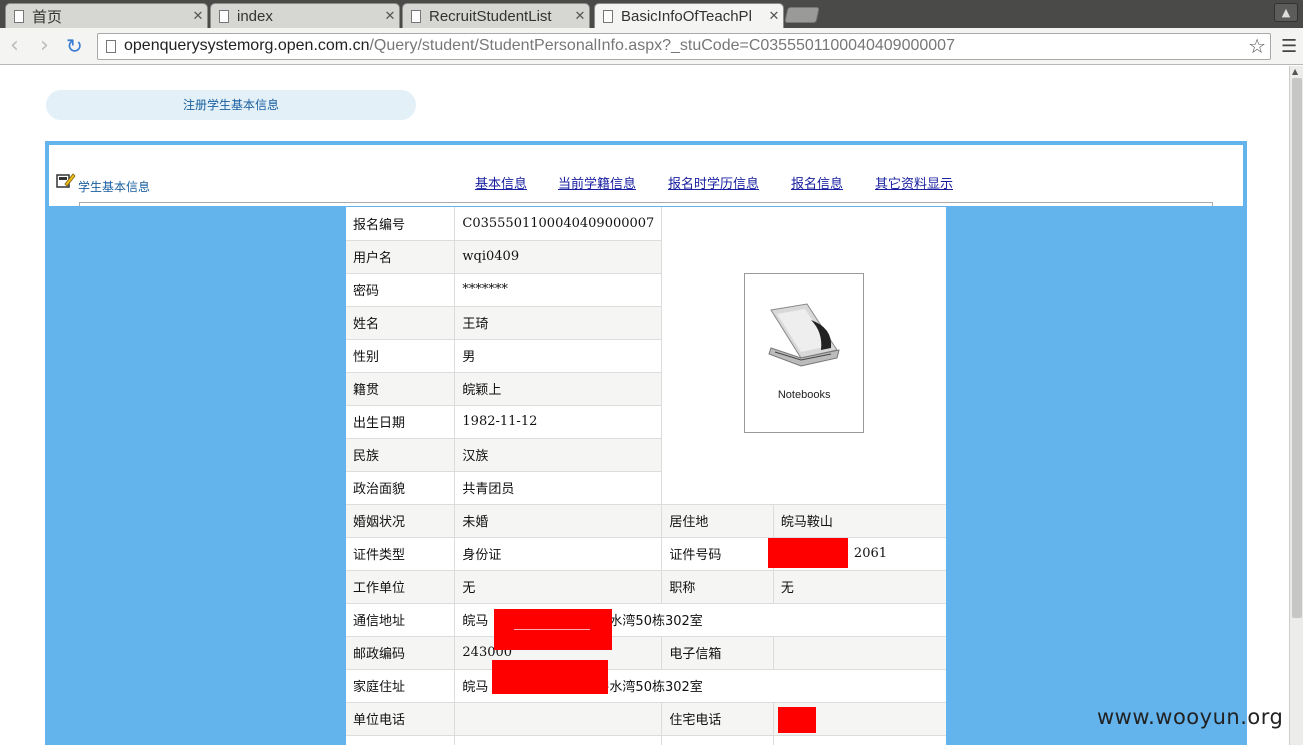 This screenshot has width=1303, height=745. What do you see at coordinates (558, 488) in the screenshot?
I see `field-value: 共青团员` at bounding box center [558, 488].